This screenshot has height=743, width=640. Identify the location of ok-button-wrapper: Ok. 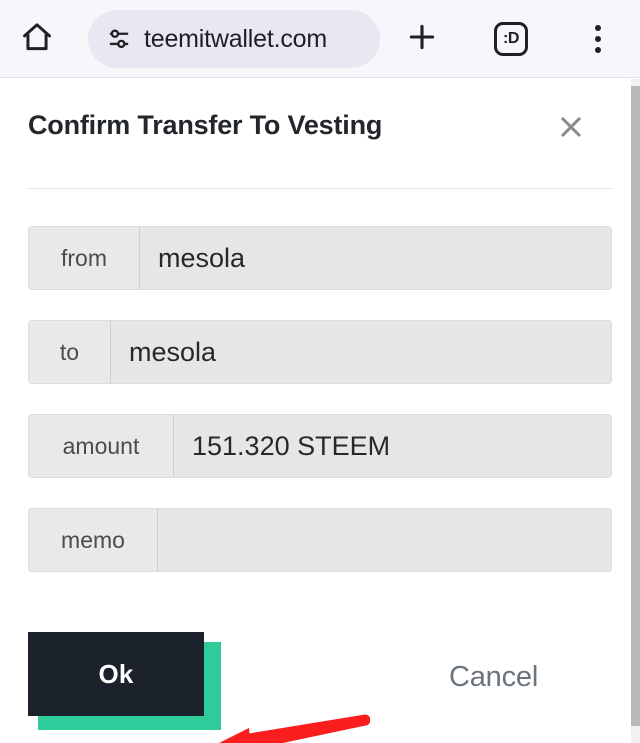
(124, 681).